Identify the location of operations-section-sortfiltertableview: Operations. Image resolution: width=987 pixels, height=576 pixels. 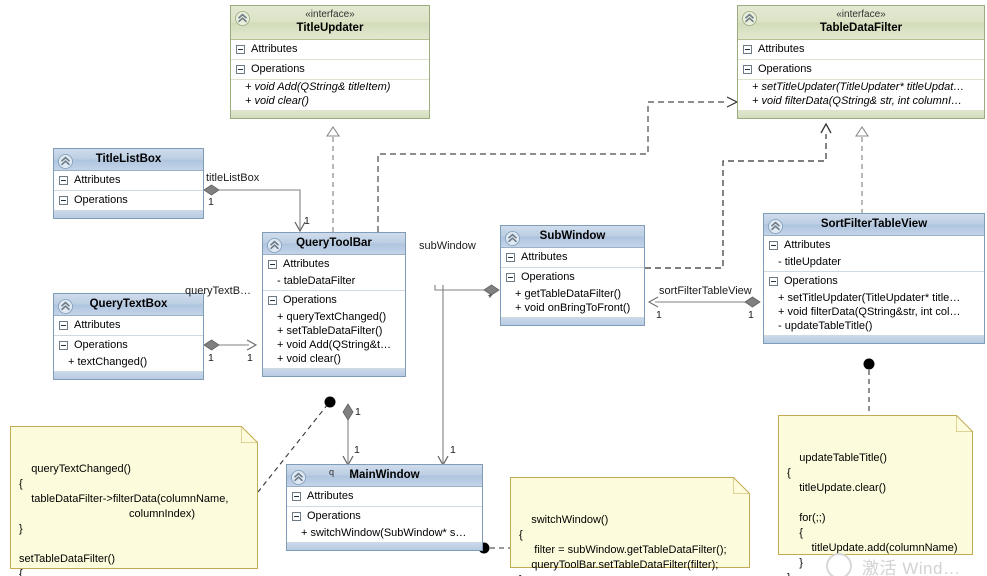
(874, 281).